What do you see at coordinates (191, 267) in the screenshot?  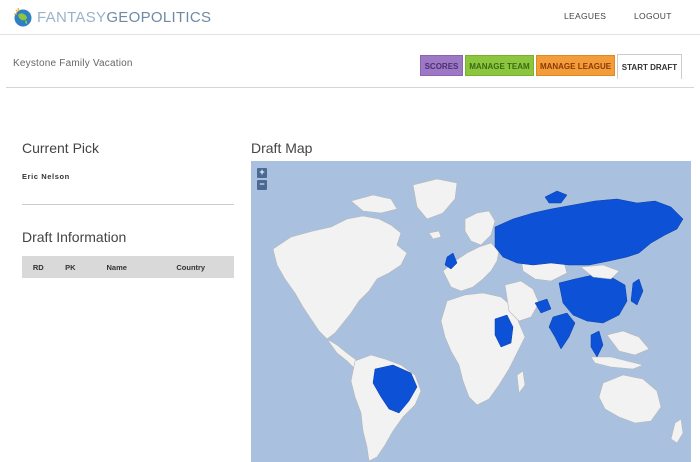 I see `column-header-country: Country` at bounding box center [191, 267].